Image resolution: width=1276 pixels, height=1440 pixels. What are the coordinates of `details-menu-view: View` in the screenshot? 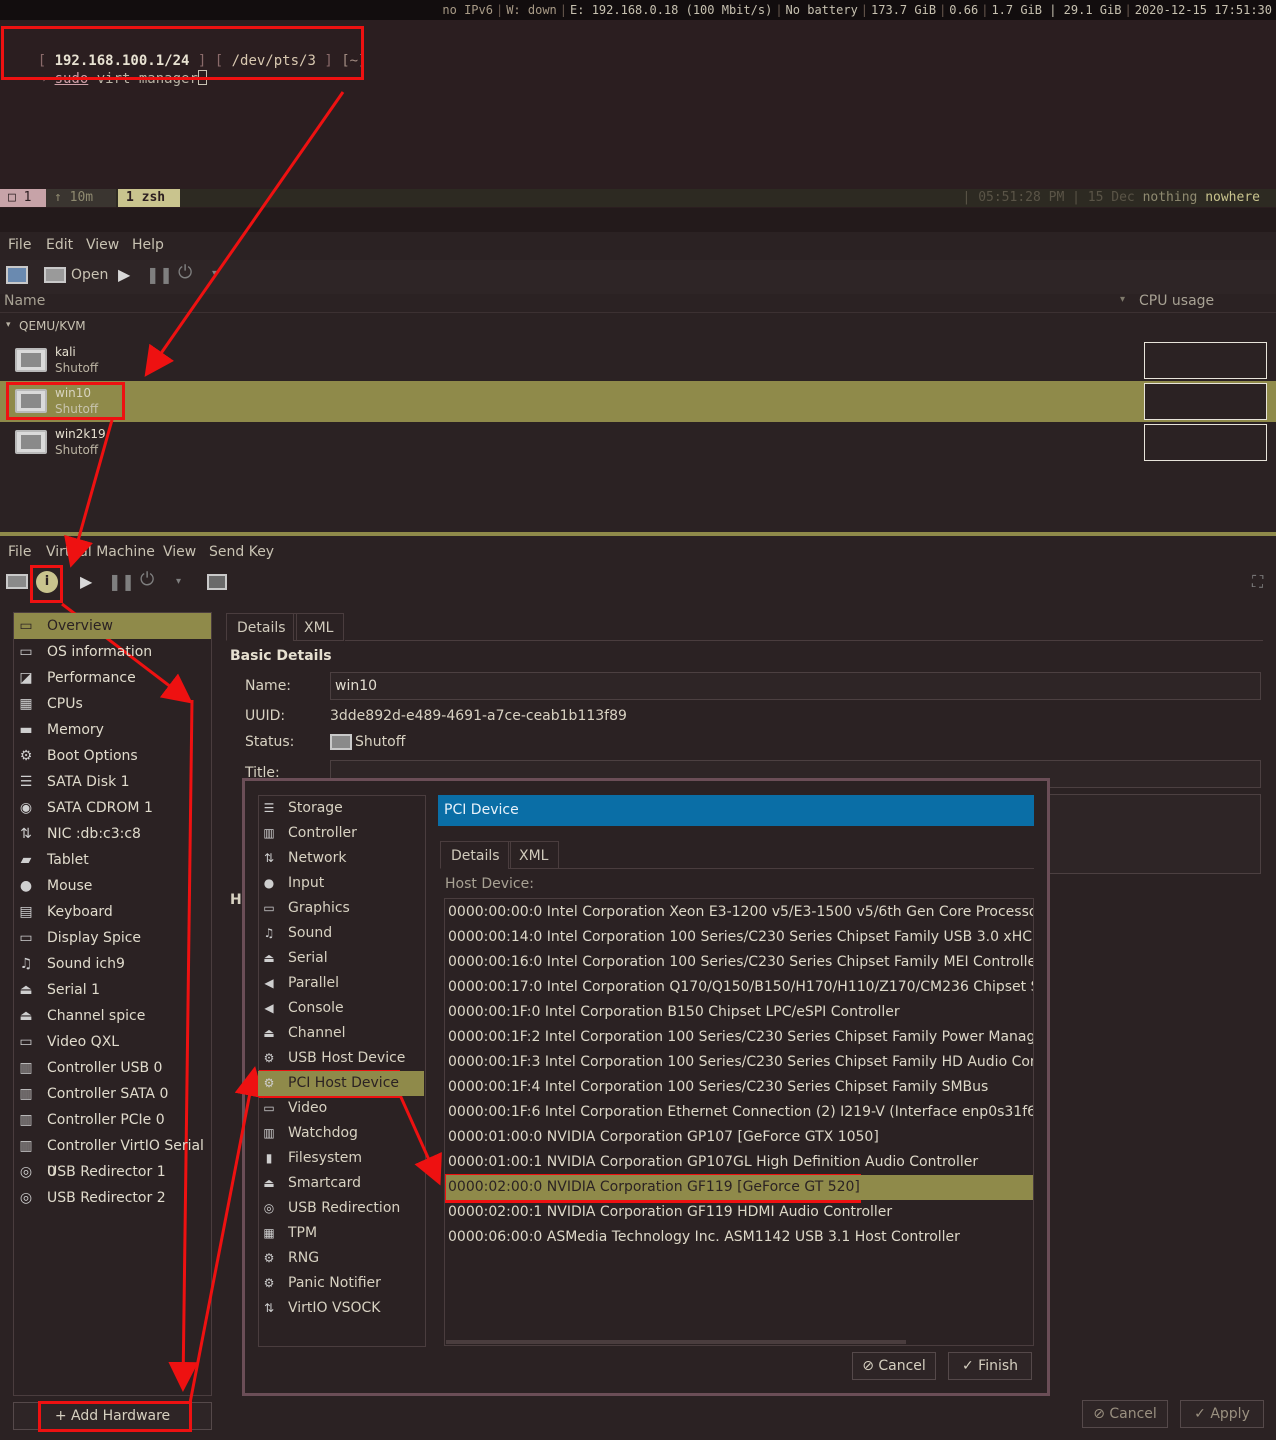 It's located at (179, 552).